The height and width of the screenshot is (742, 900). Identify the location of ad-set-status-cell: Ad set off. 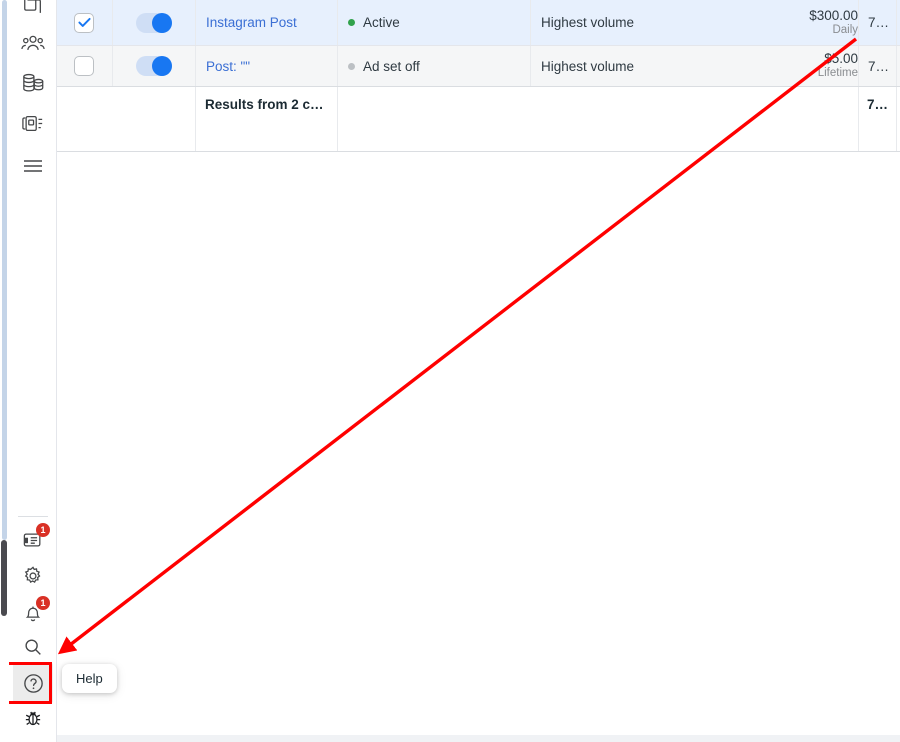
(433, 66).